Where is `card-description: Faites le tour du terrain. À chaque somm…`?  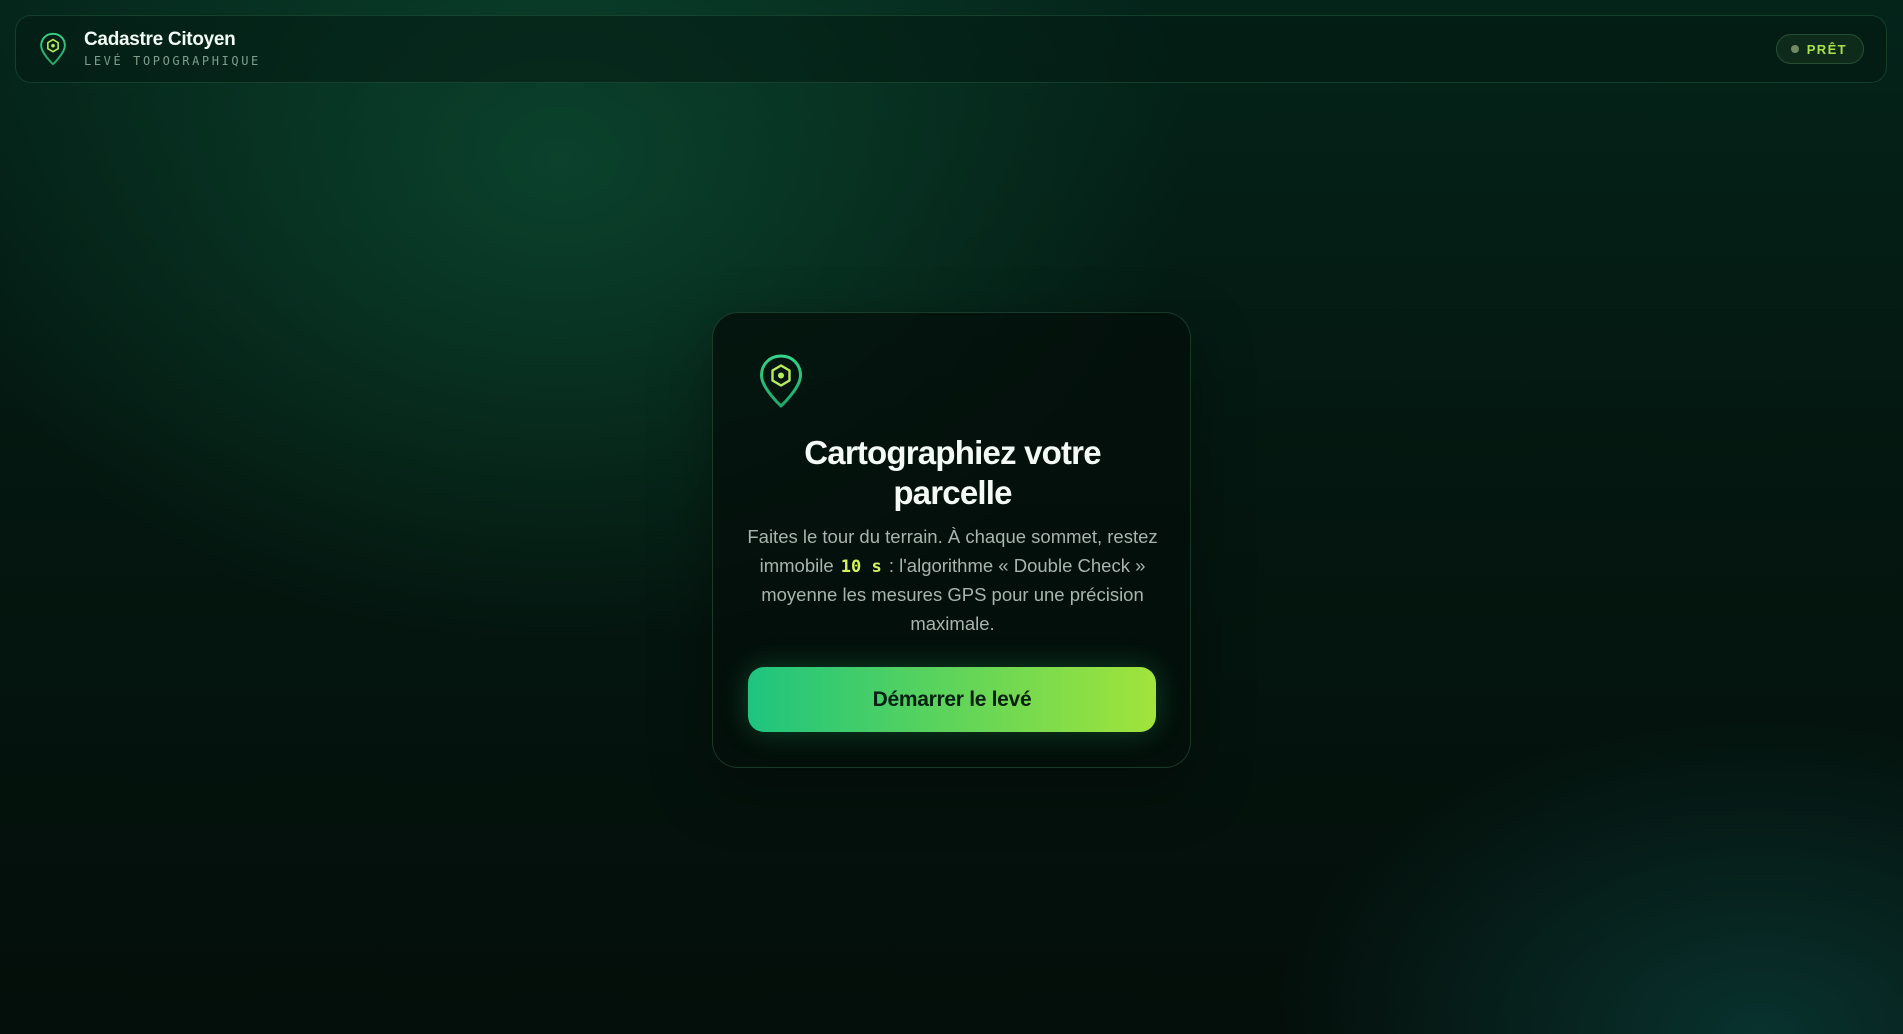 card-description: Faites le tour du terrain. À chaque somm… is located at coordinates (952, 580).